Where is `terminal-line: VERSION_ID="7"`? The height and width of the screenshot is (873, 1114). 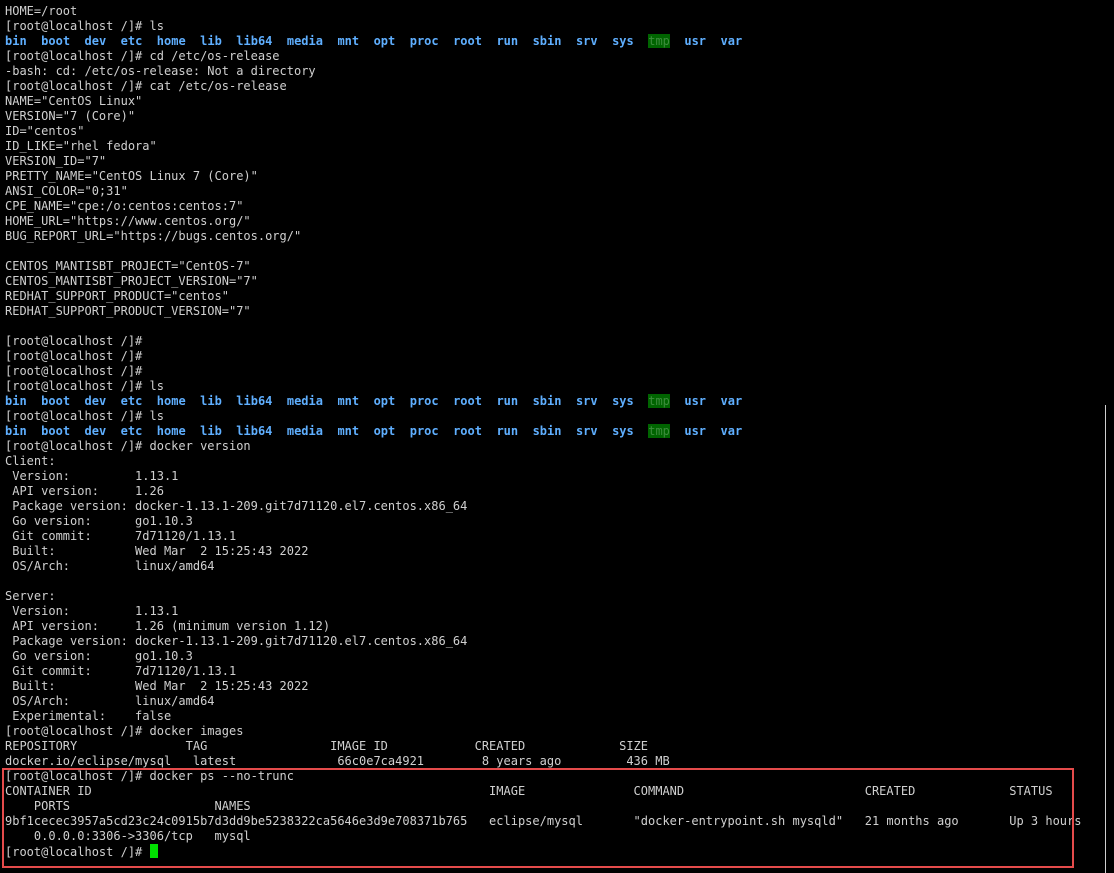
terminal-line: VERSION_ID="7" is located at coordinates (56, 161).